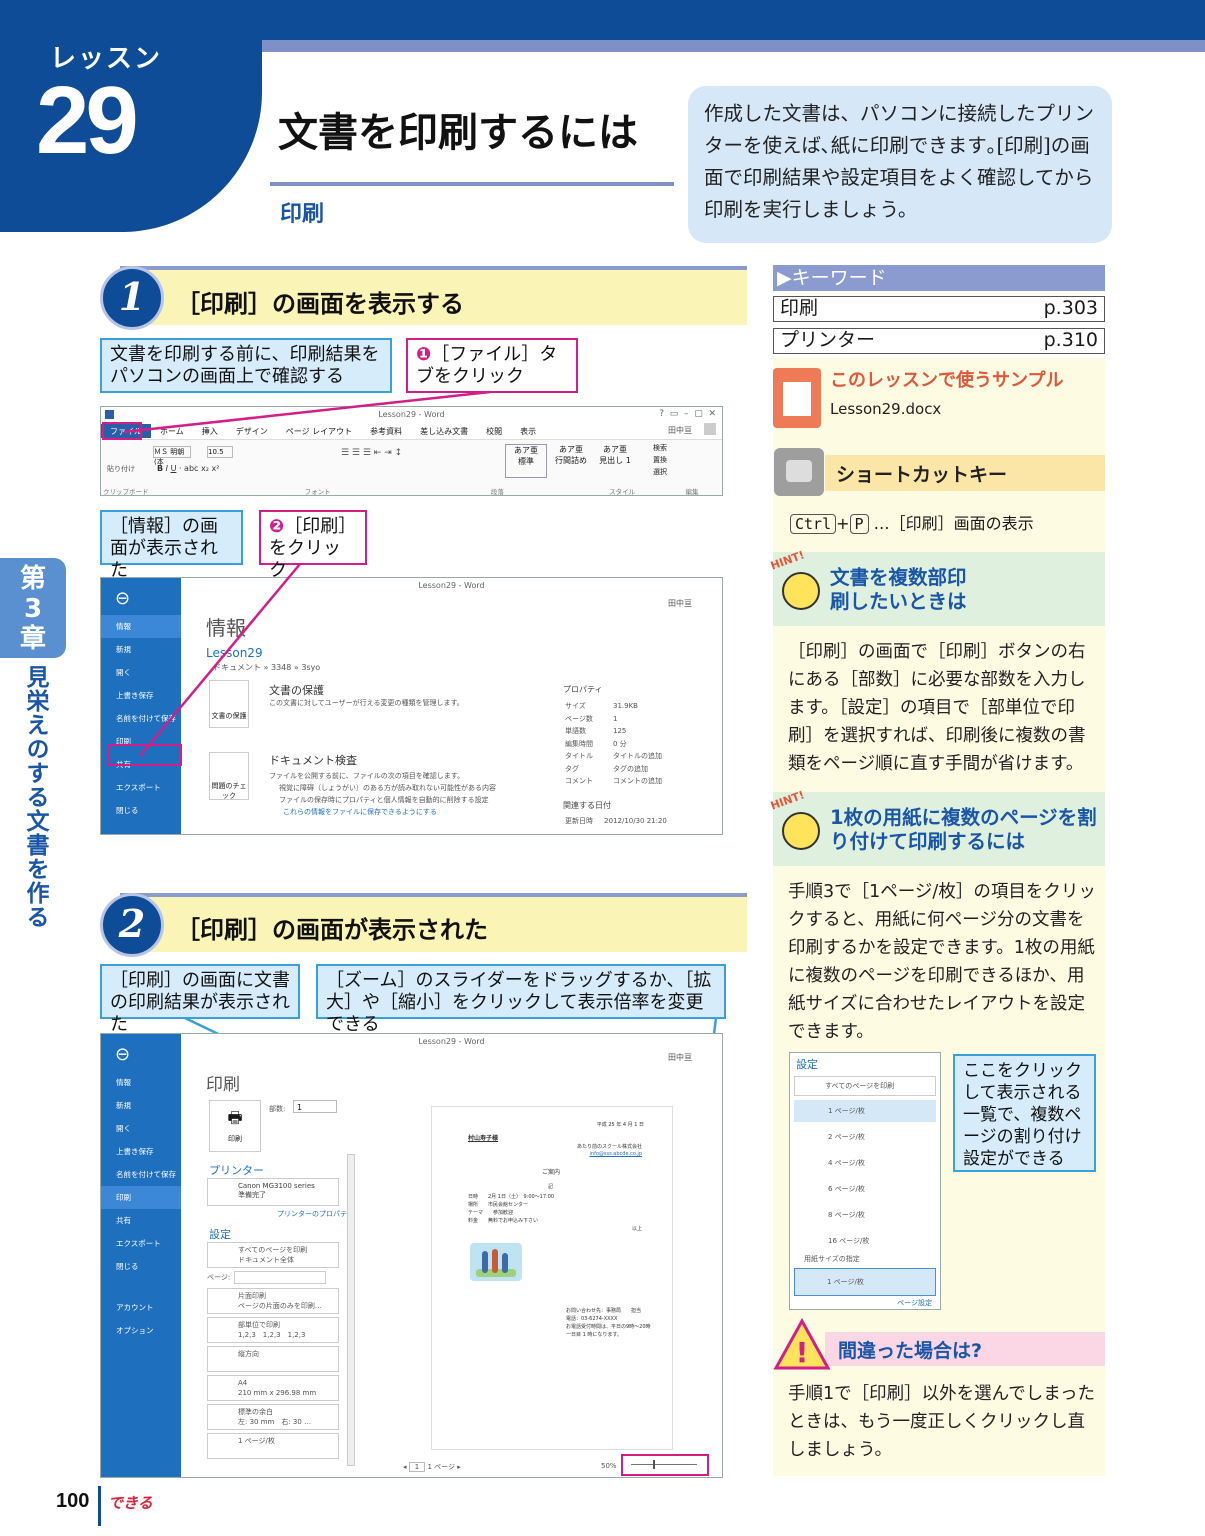  What do you see at coordinates (145, 755) in the screenshot?
I see `print-menu-highlight` at bounding box center [145, 755].